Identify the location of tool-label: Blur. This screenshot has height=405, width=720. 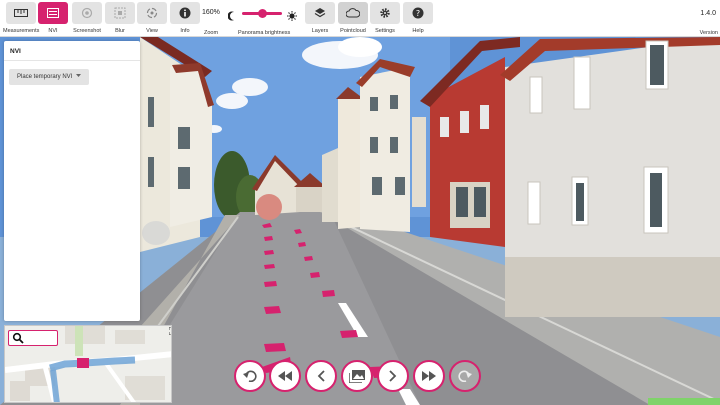
(120, 31).